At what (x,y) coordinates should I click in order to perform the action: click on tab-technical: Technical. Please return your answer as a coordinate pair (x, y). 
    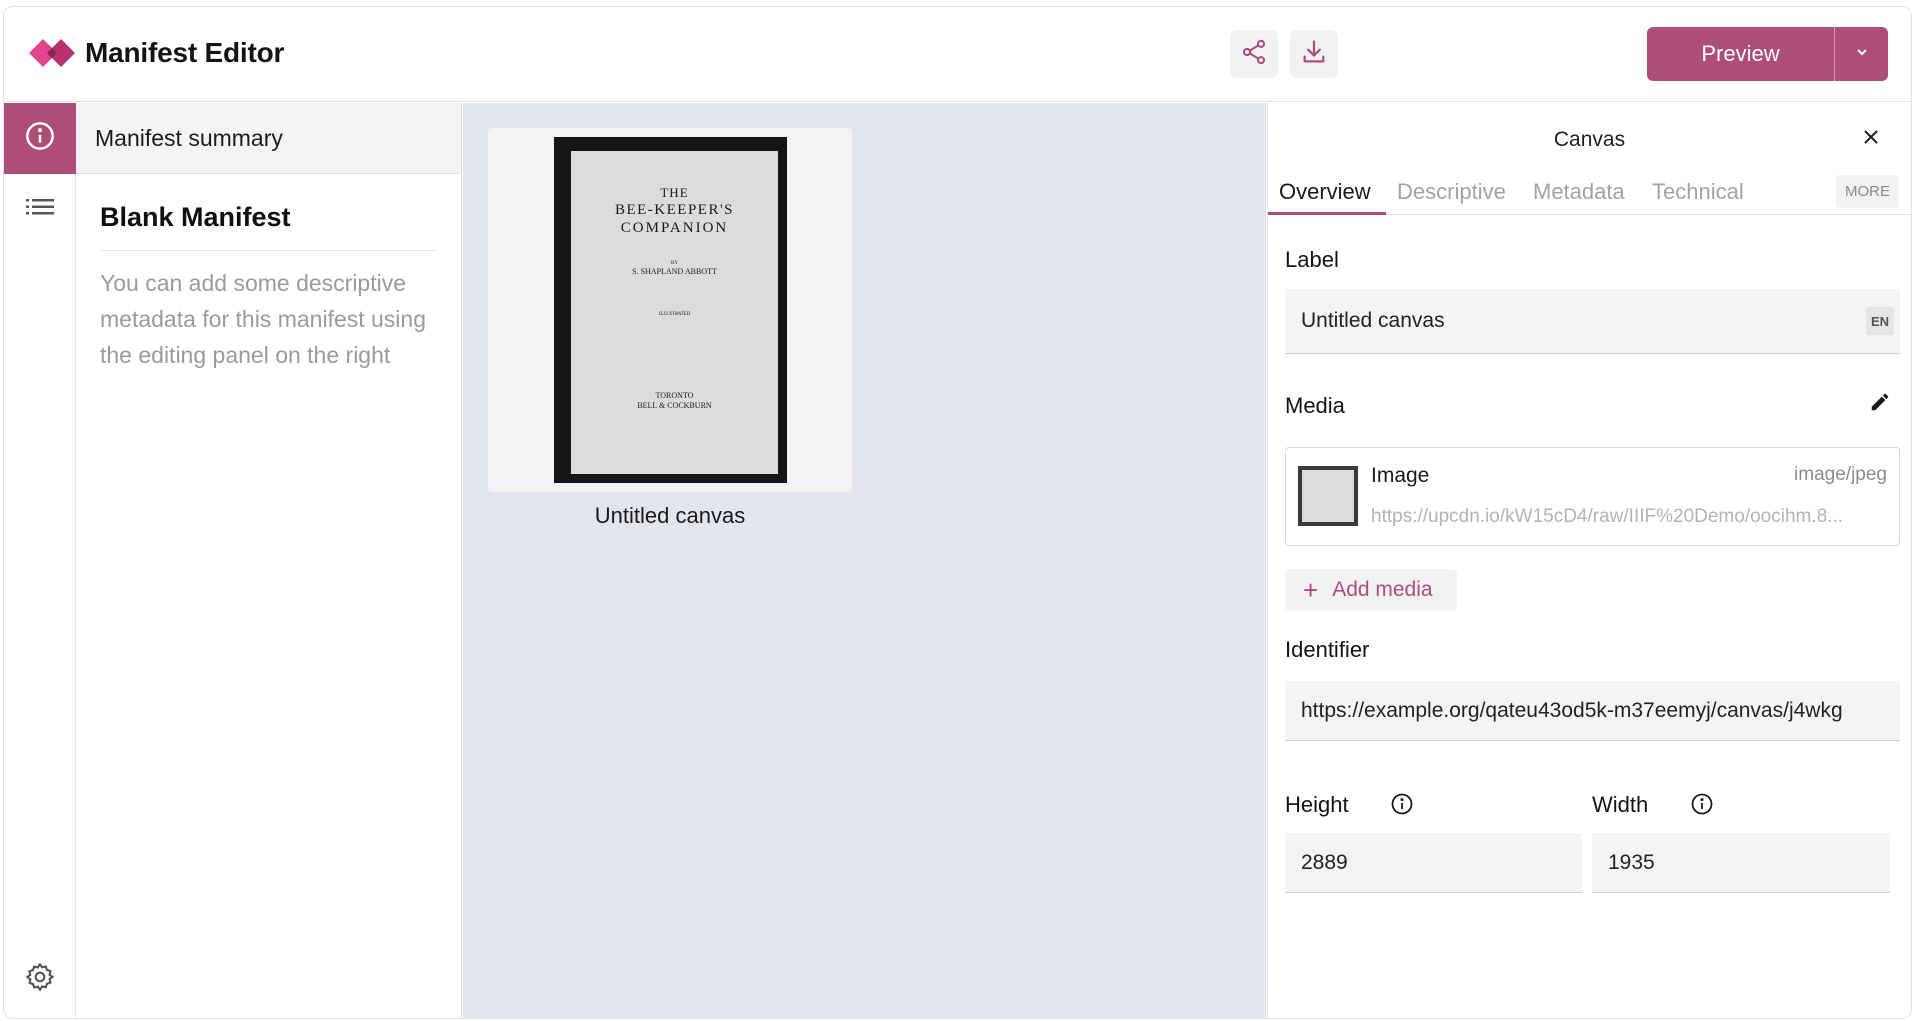
    Looking at the image, I should click on (1698, 194).